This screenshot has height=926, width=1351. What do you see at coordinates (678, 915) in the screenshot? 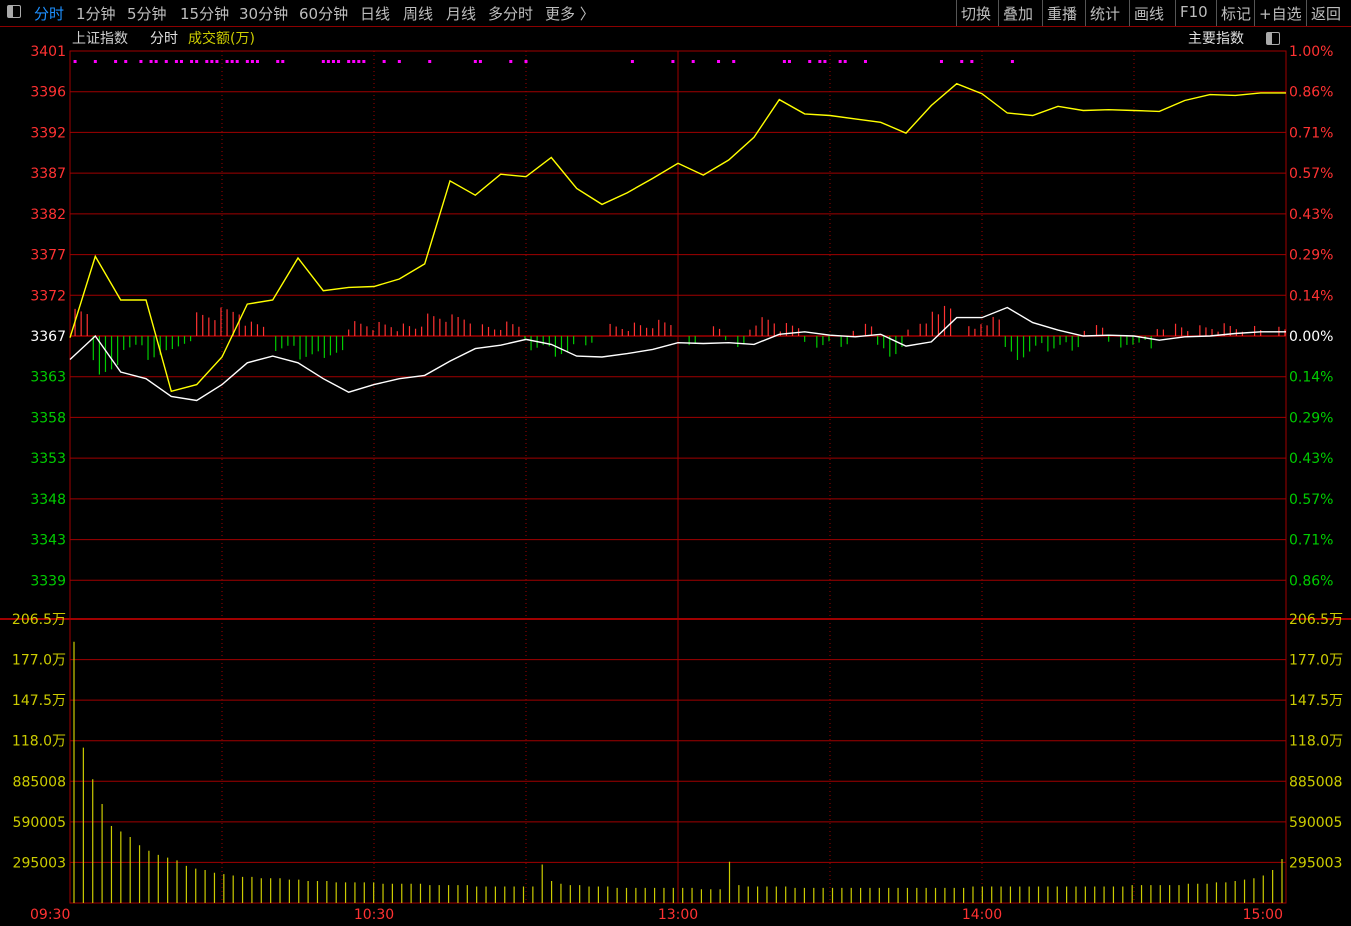
I see `time-tick-label: 13:00` at bounding box center [678, 915].